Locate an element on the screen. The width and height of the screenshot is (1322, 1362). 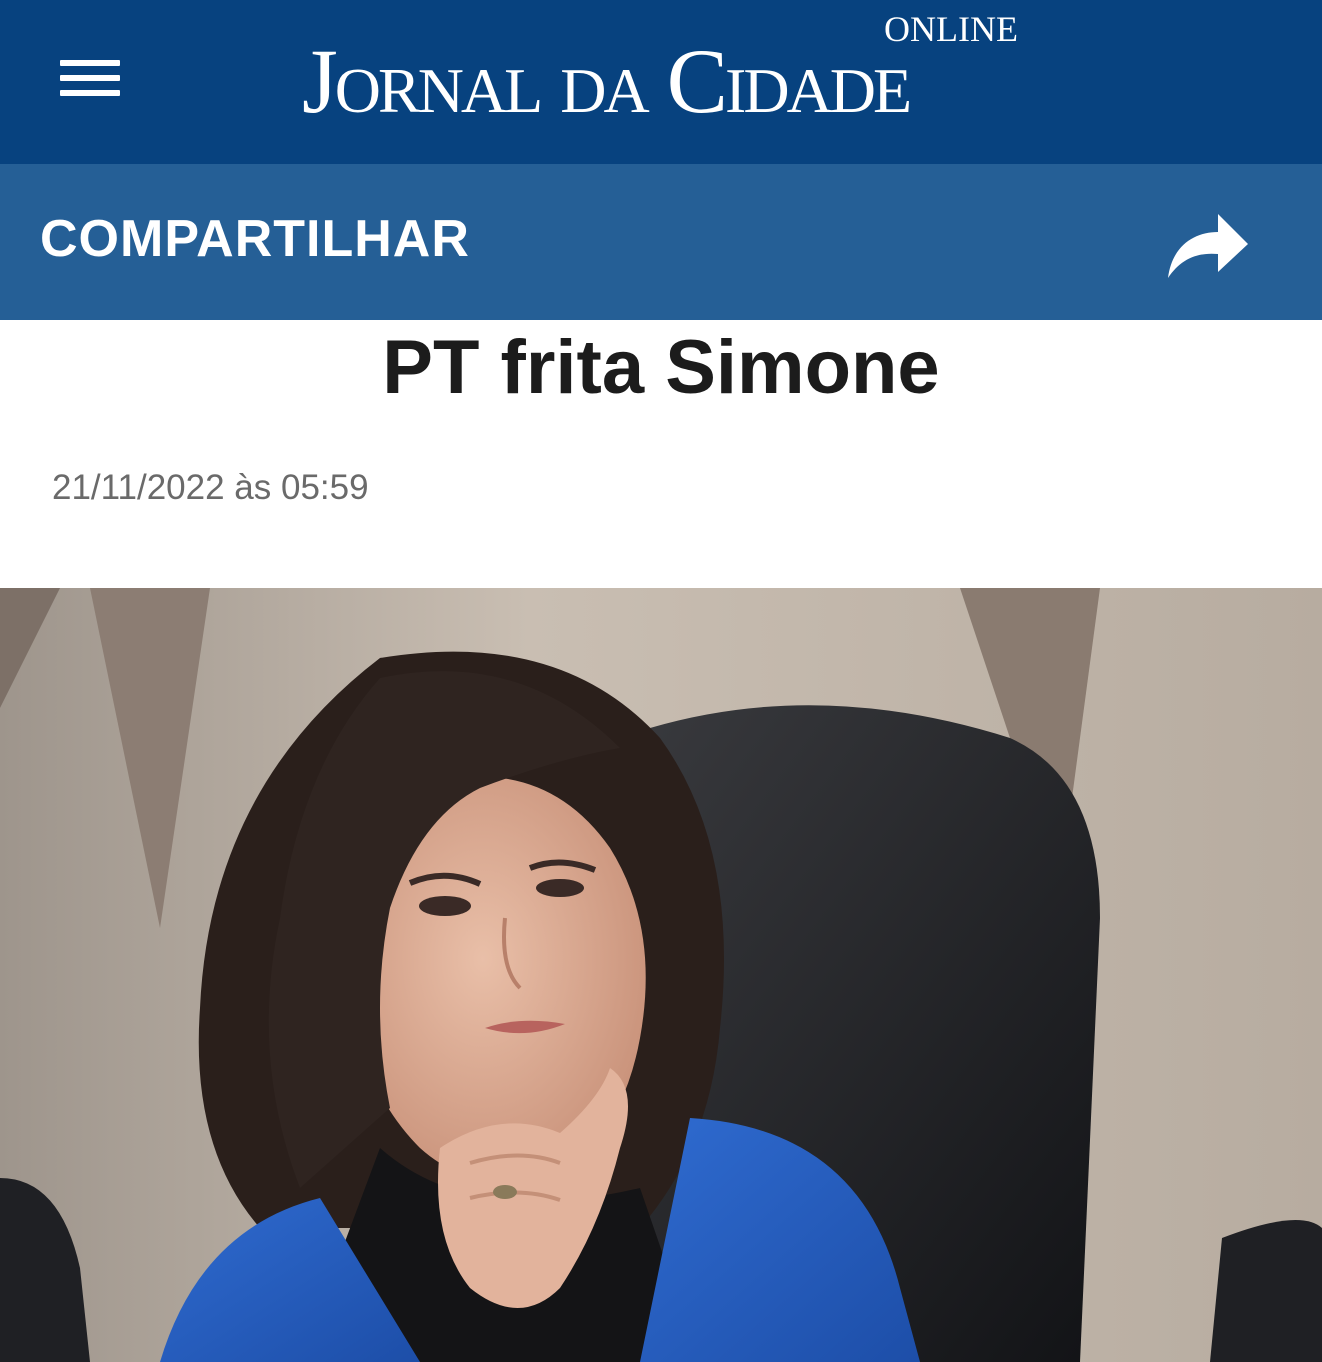
share-arrow-icon is located at coordinates (1207, 246).